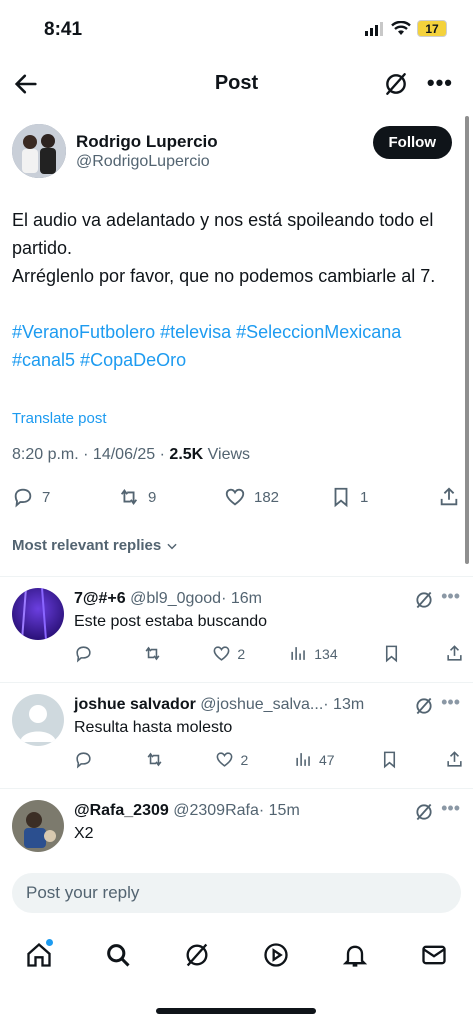 Image resolution: width=473 pixels, height=1024 pixels. What do you see at coordinates (147, 142) in the screenshot?
I see `author-name: Rodrigo Lupercio` at bounding box center [147, 142].